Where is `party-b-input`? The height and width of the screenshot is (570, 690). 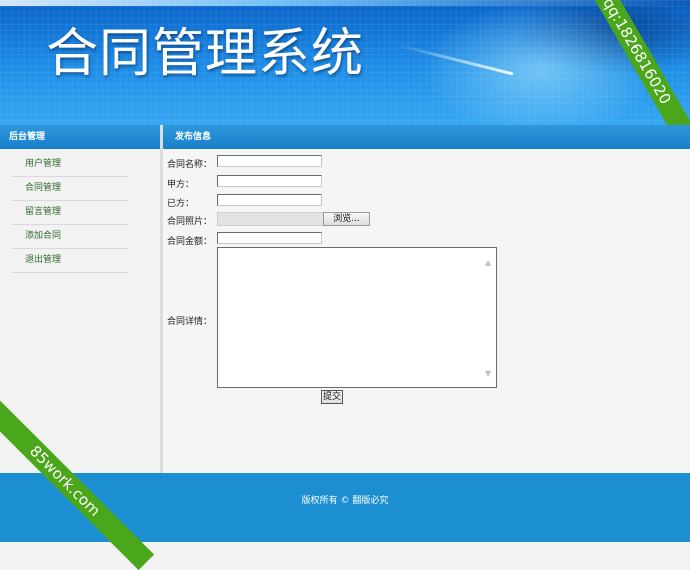 party-b-input is located at coordinates (269, 200).